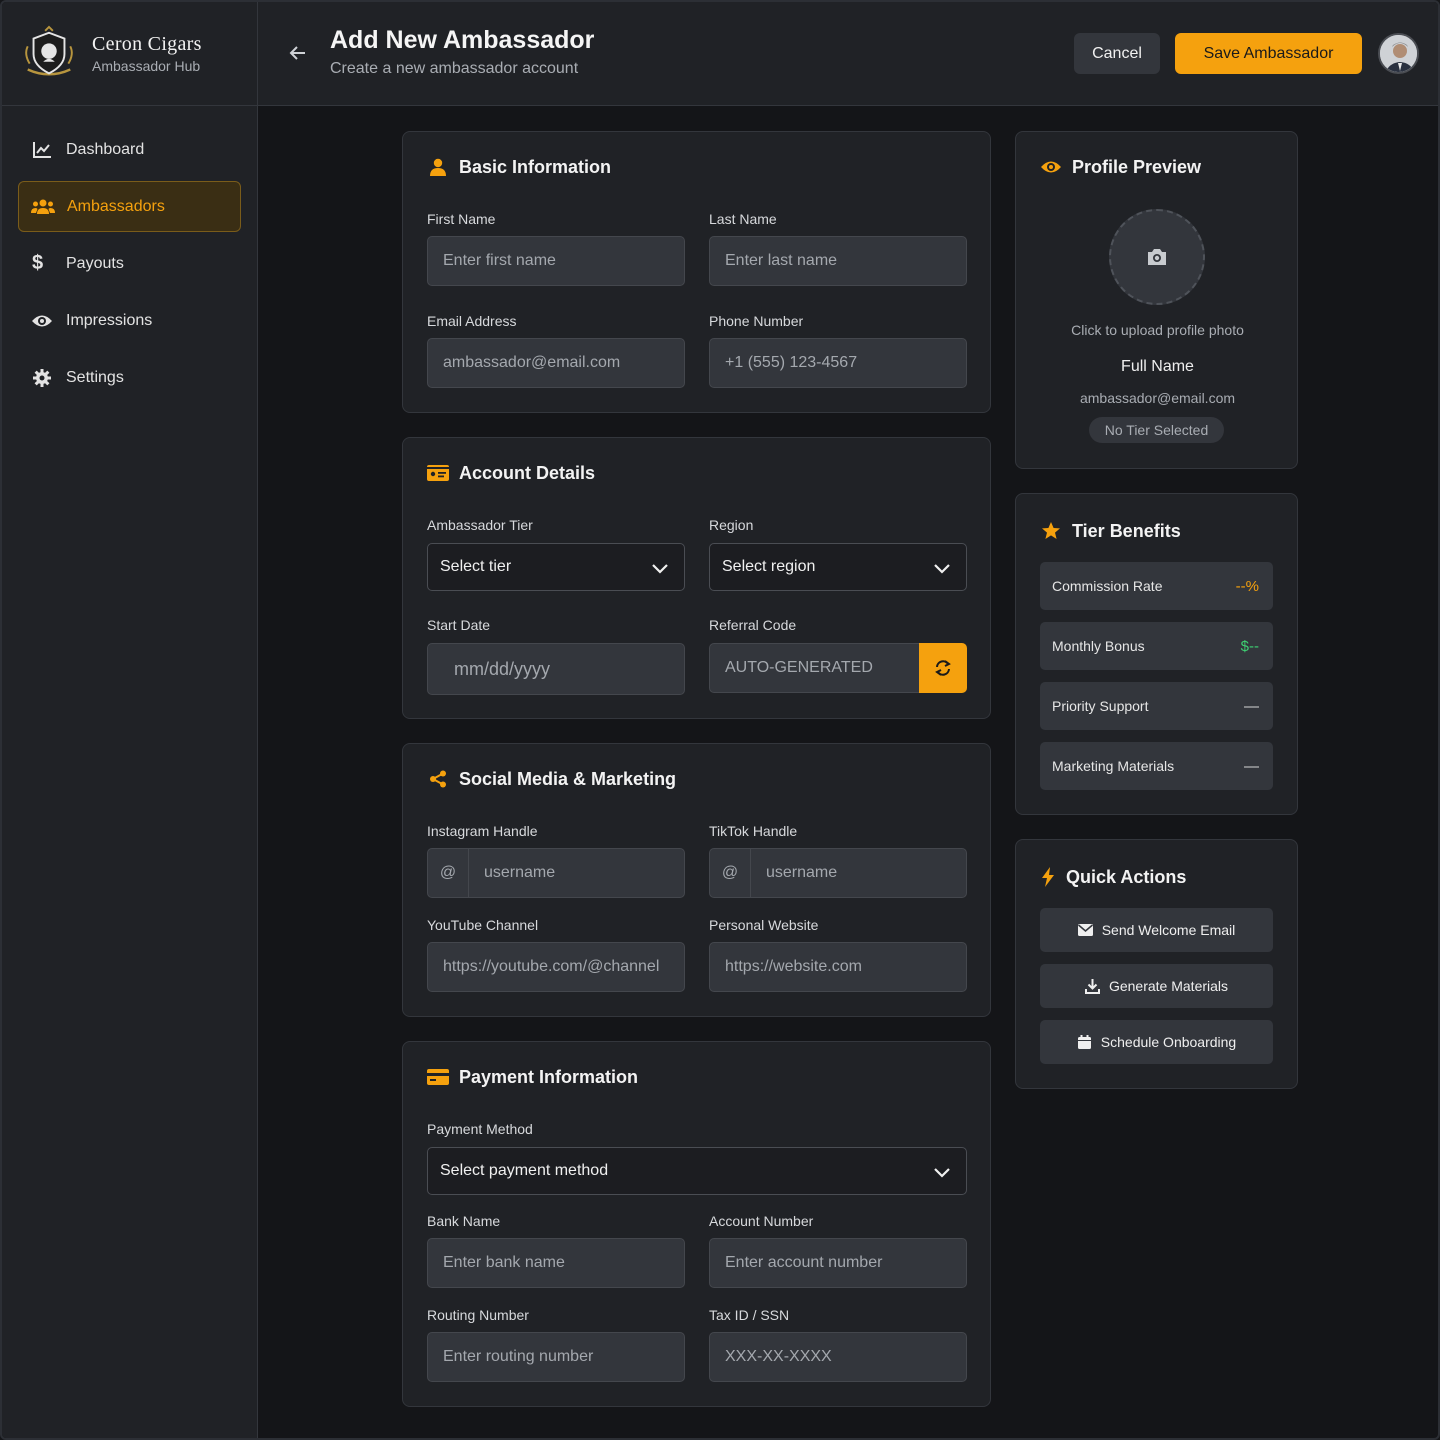  What do you see at coordinates (556, 669) in the screenshot?
I see `start-date-input: mm/dd/yyyy` at bounding box center [556, 669].